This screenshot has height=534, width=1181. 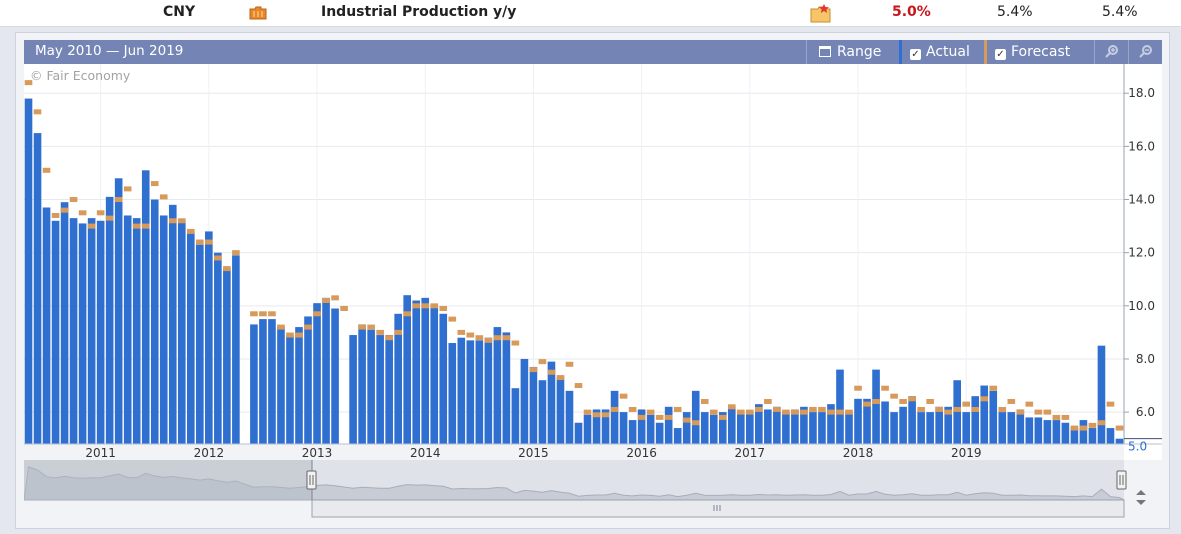 What do you see at coordinates (1141, 146) in the screenshot?
I see `y-tick-label: 16.0` at bounding box center [1141, 146].